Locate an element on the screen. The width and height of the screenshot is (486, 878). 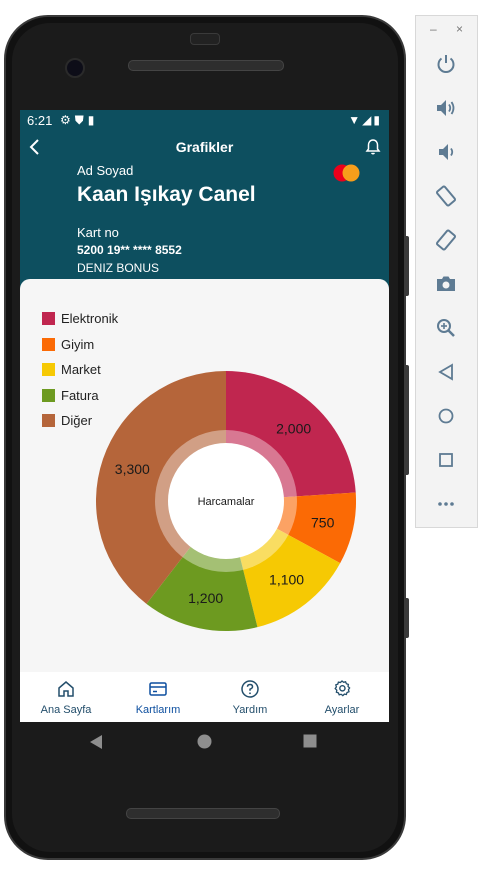
card-number: 5200 19** **** 8552 is located at coordinates (129, 250).